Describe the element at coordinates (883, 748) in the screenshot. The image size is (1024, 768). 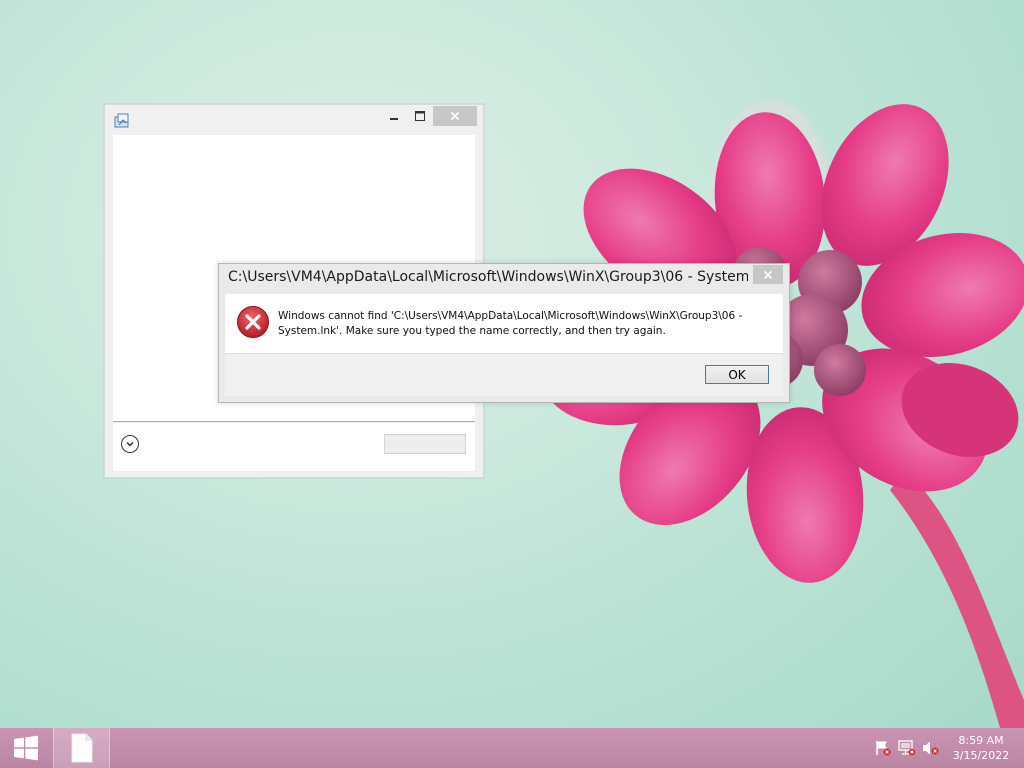
I see `action-center-flag-icon` at that location.